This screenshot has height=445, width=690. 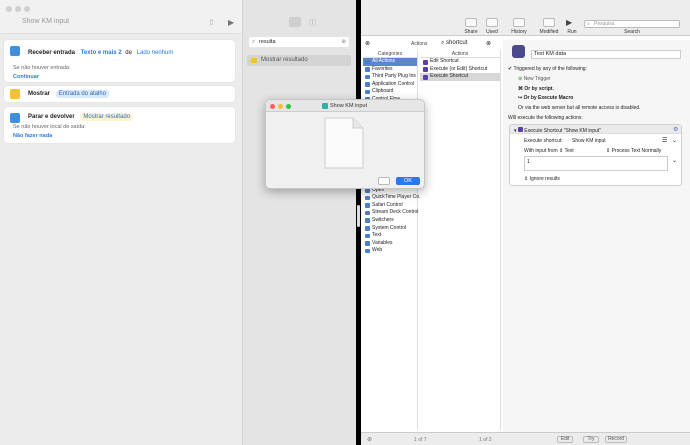 What do you see at coordinates (561, 151) in the screenshot?
I see `updown-icon: ⇕` at bounding box center [561, 151].